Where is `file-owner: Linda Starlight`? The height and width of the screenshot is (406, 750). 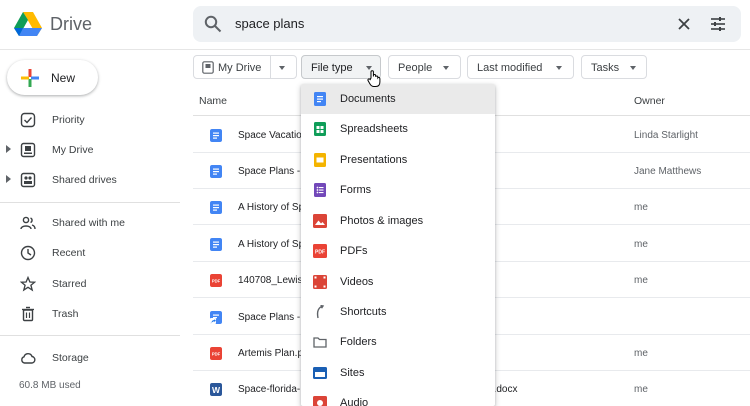 file-owner: Linda Starlight is located at coordinates (666, 135).